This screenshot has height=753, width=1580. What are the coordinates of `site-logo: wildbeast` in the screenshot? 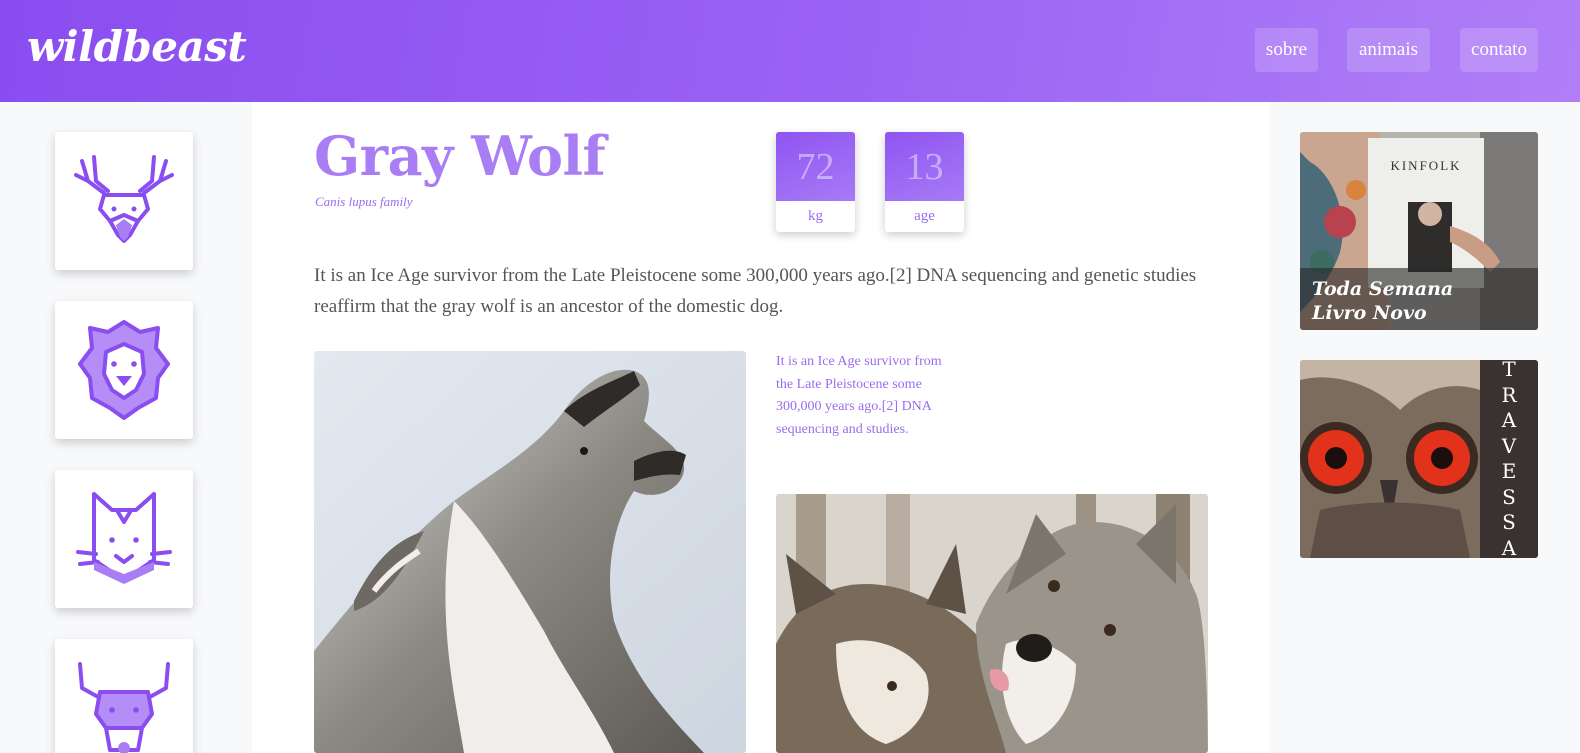 It's located at (137, 46).